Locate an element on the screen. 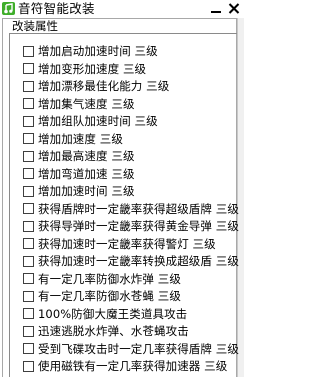 This screenshot has height=377, width=320. option-item: 获得加速时一定畿率获得警灯 三级 is located at coordinates (119, 244).